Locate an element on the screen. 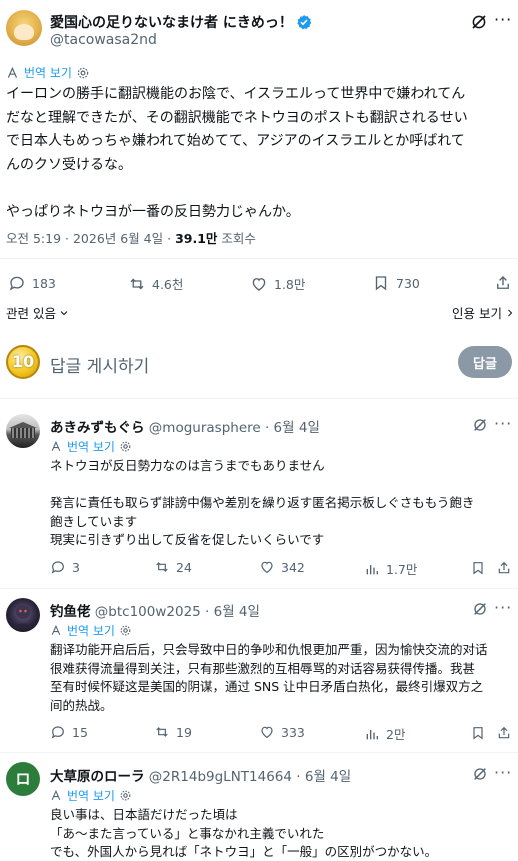 The width and height of the screenshot is (518, 861). heart-icon is located at coordinates (259, 284).